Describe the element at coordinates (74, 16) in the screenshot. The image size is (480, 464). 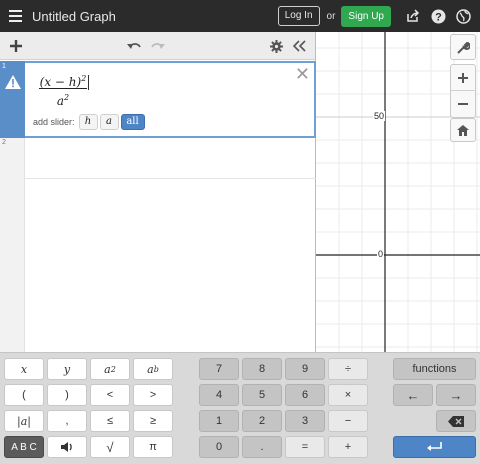
I see `graph-title: Untitled Graph` at that location.